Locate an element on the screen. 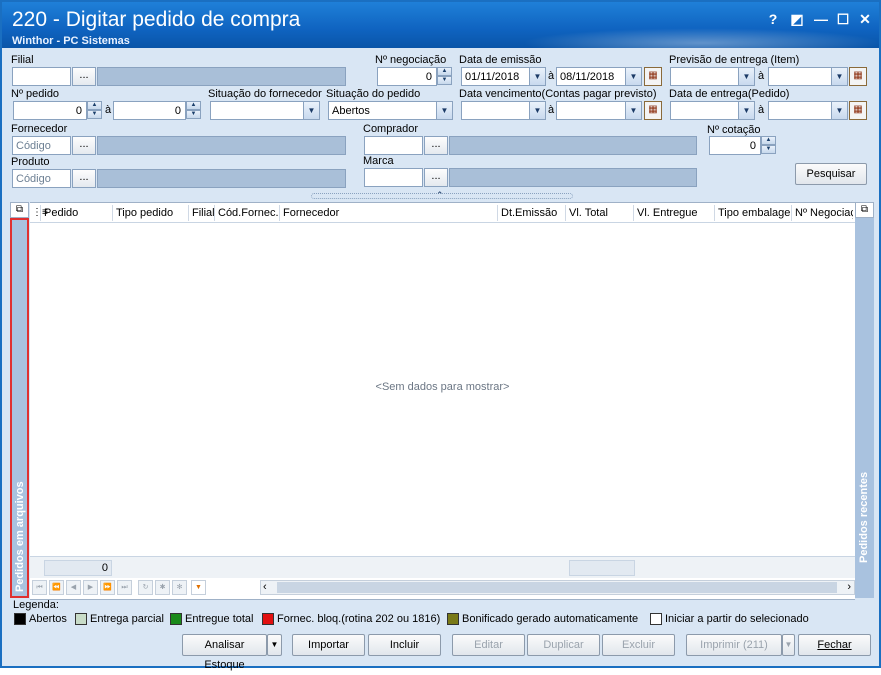 This screenshot has width=881, height=675. incluir-button: Incluir is located at coordinates (404, 645).